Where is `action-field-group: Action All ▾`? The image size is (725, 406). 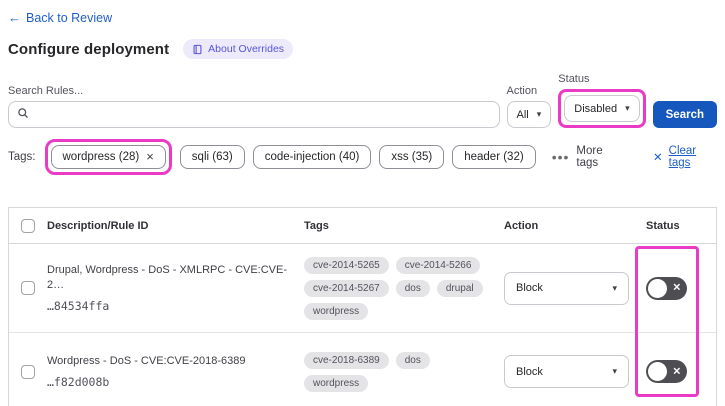
action-field-group: Action All ▾ is located at coordinates (529, 106).